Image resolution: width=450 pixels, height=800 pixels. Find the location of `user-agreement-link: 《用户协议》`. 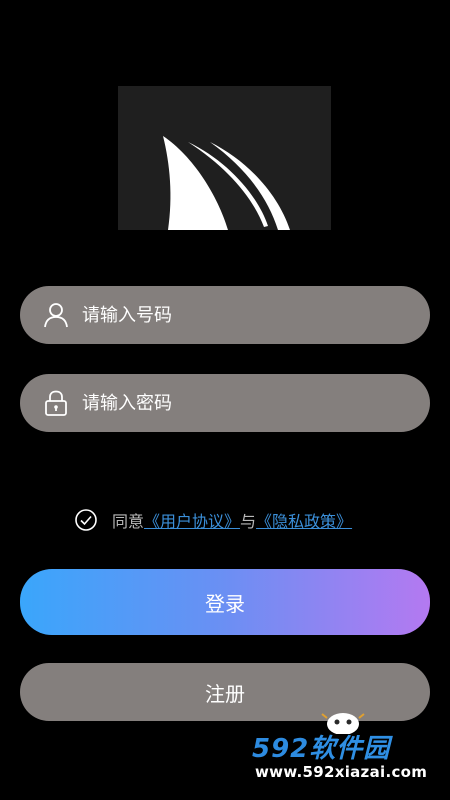

user-agreement-link: 《用户协议》 is located at coordinates (192, 520).